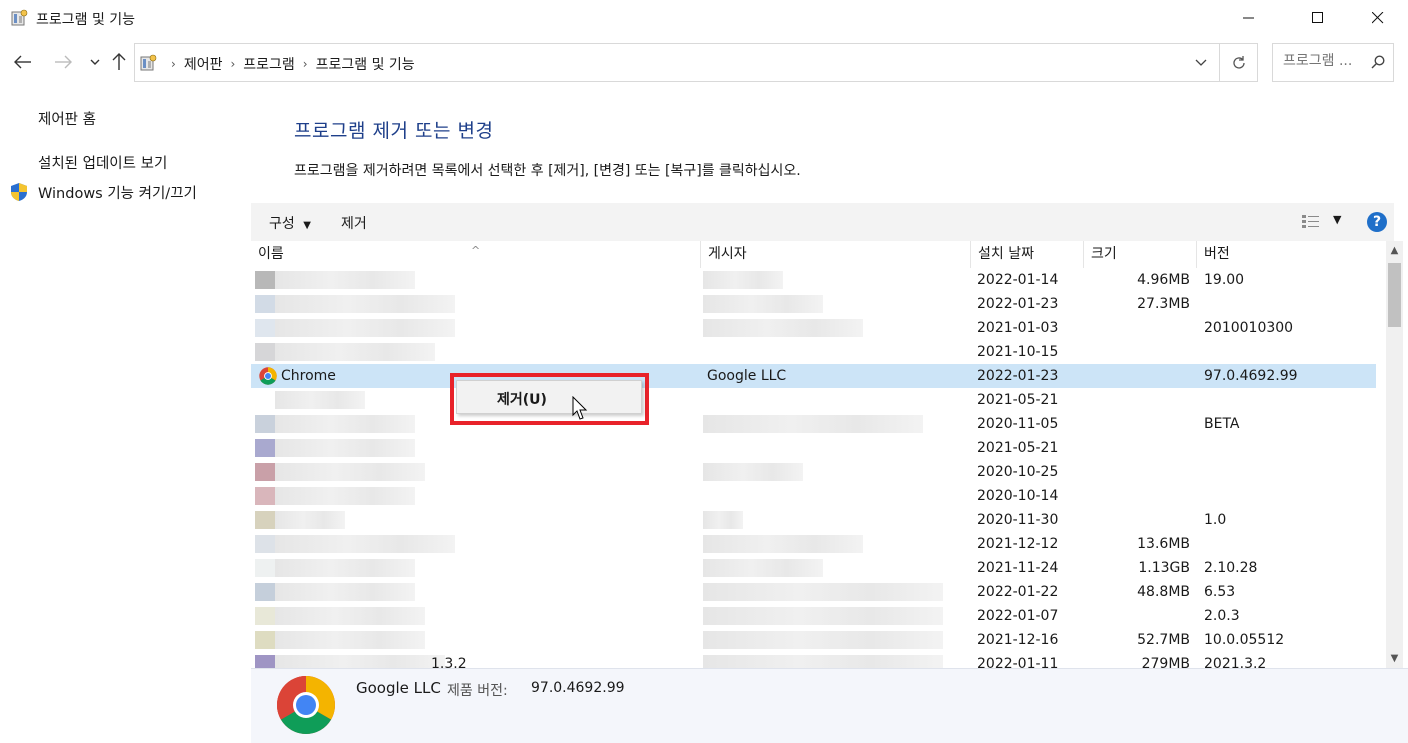 Image resolution: width=1408 pixels, height=743 pixels. Describe the element at coordinates (1224, 280) in the screenshot. I see `cell-version: 19.00` at that location.